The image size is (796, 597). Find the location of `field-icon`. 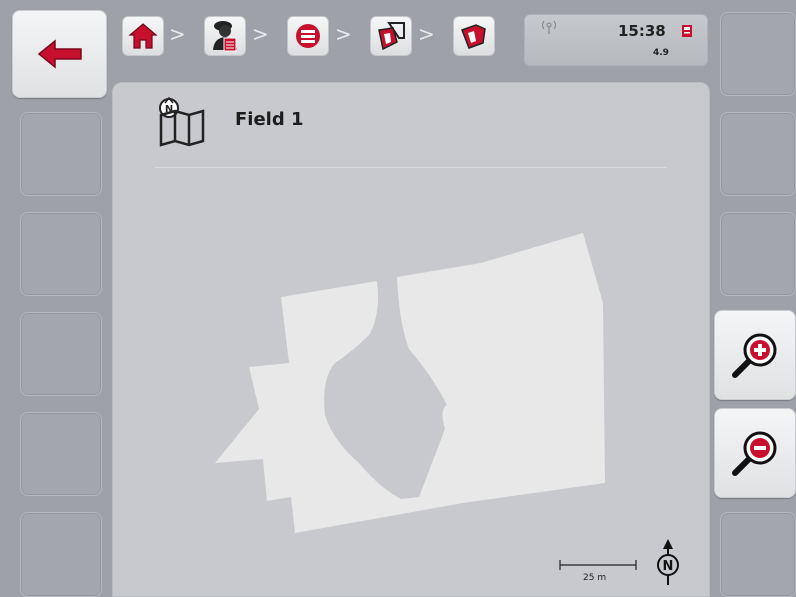

field-icon is located at coordinates (473, 36).